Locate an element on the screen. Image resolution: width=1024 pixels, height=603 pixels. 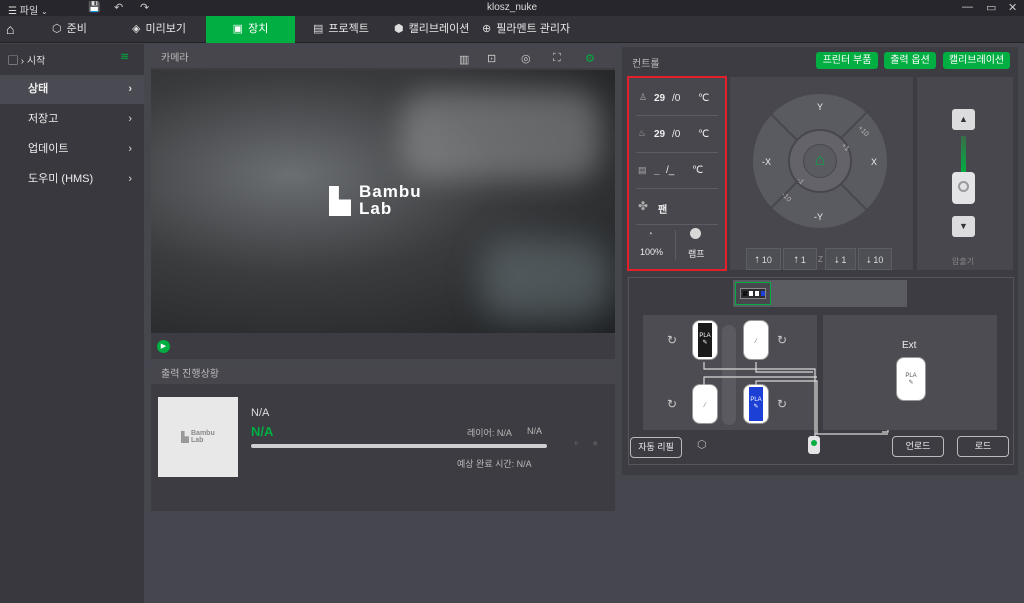
eta-label: 예상 완료 시간: N/A is located at coordinates (494, 464).